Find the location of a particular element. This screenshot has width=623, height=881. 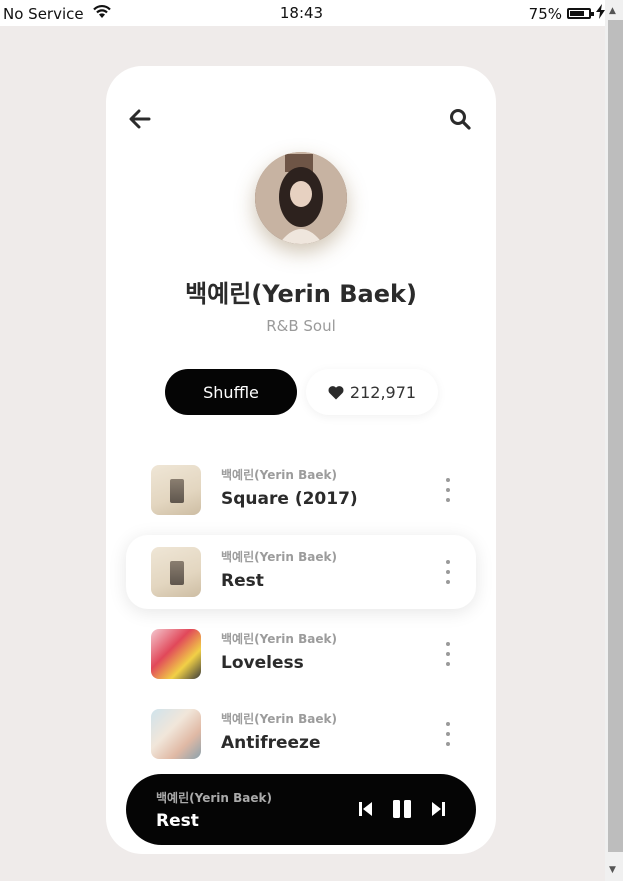

like-count: 212,971 is located at coordinates (383, 392).